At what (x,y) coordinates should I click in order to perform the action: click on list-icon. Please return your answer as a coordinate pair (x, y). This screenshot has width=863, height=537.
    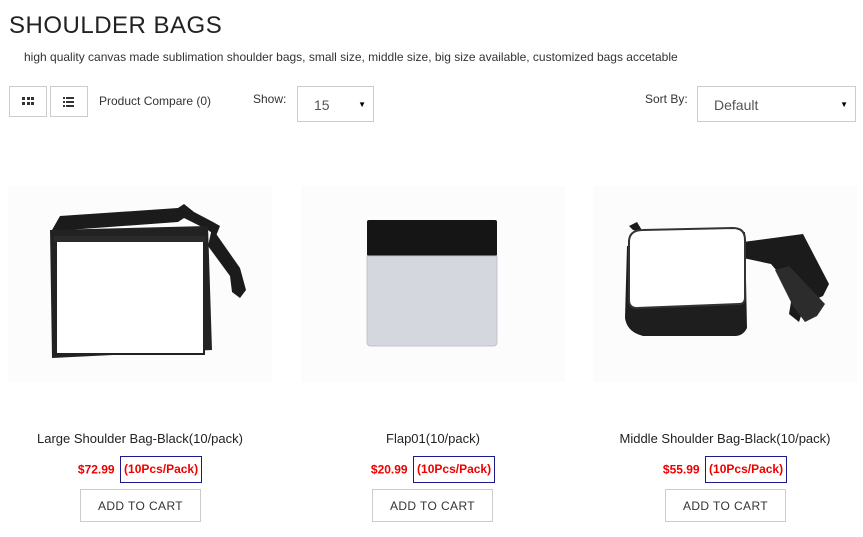
    Looking at the image, I should click on (69, 101).